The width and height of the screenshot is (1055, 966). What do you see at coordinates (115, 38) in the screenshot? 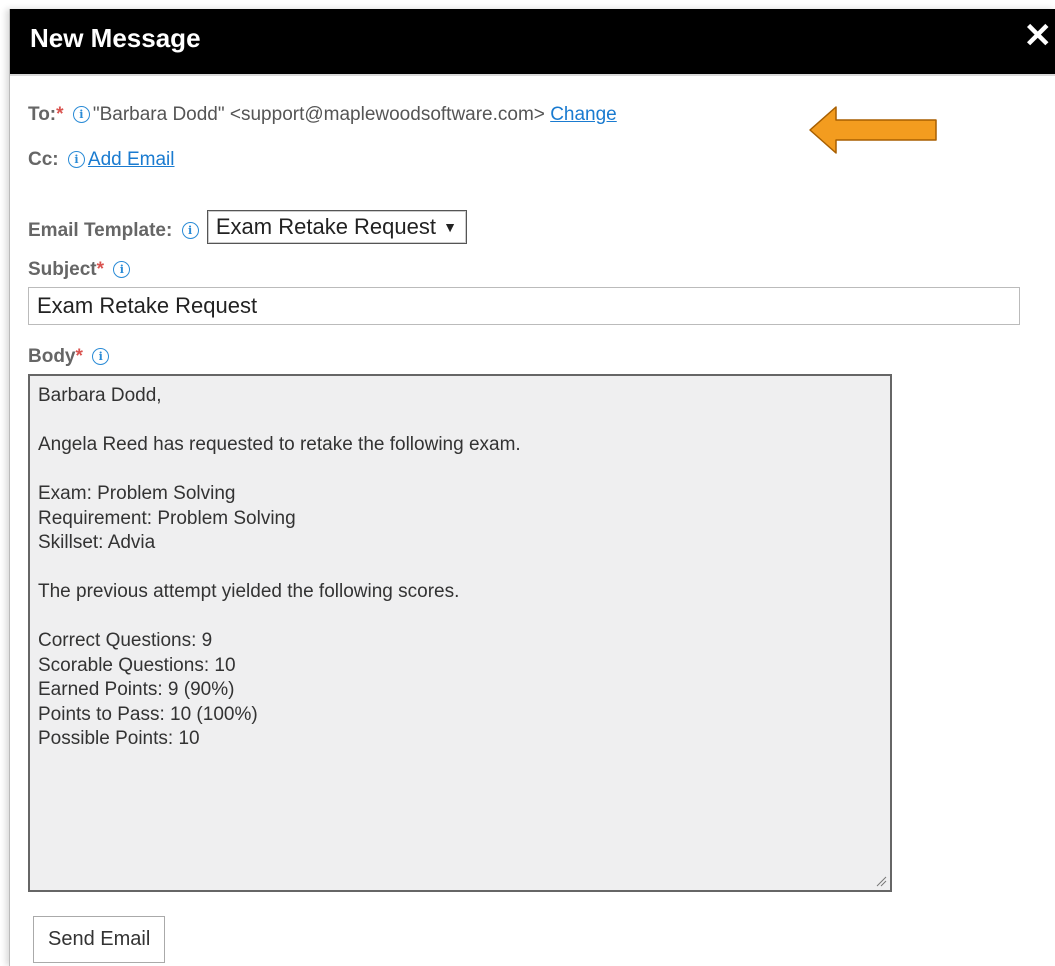
I see `dialog-title: New Message` at bounding box center [115, 38].